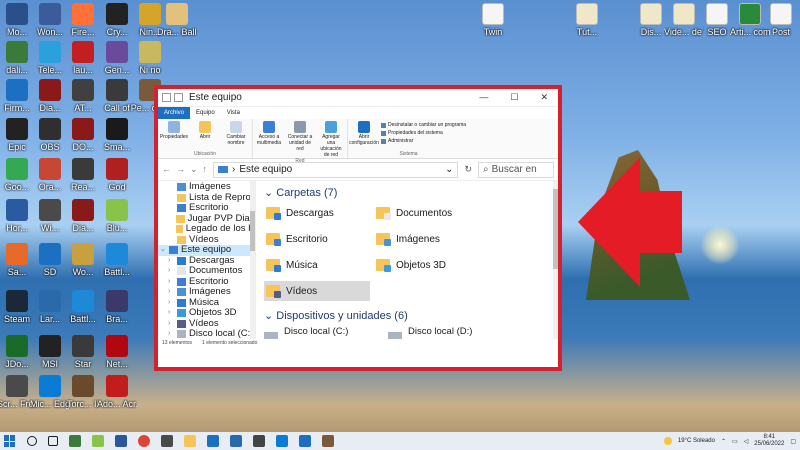 This screenshot has width=800, height=450. What do you see at coordinates (427, 239) in the screenshot?
I see `folder-item: Imágenes` at bounding box center [427, 239].